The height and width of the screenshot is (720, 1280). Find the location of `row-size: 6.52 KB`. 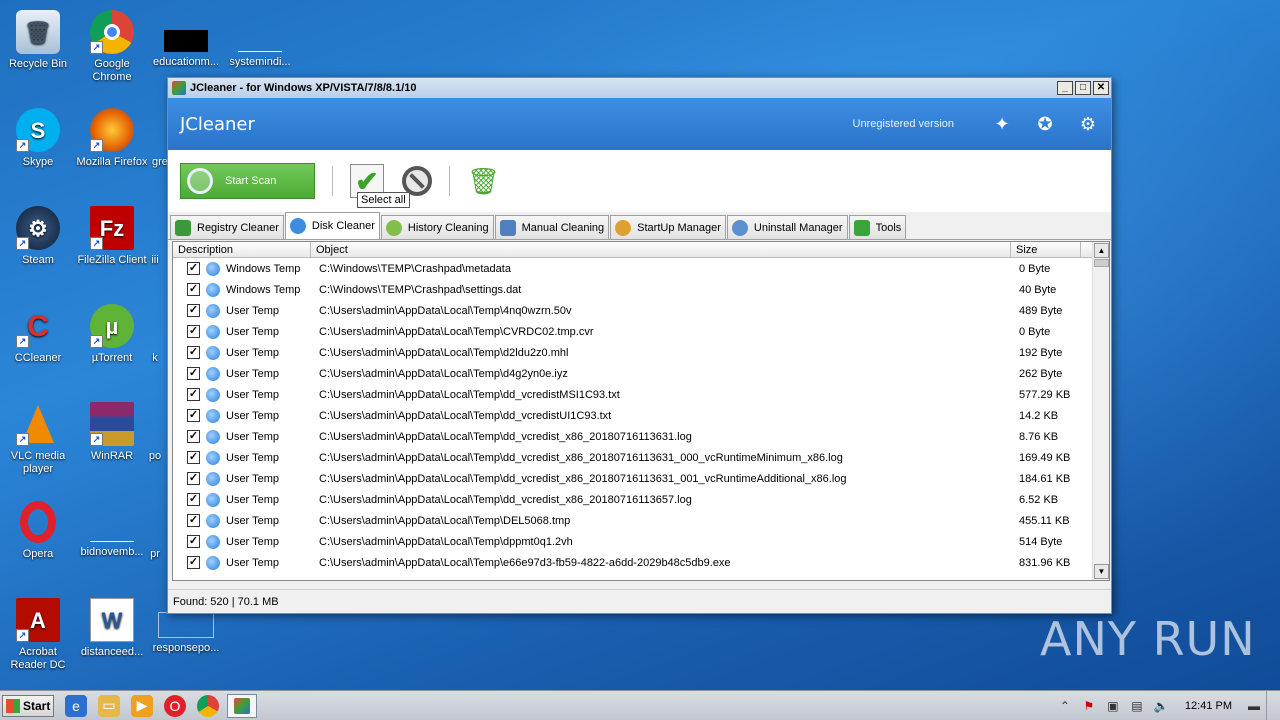

row-size: 6.52 KB is located at coordinates (1039, 499).